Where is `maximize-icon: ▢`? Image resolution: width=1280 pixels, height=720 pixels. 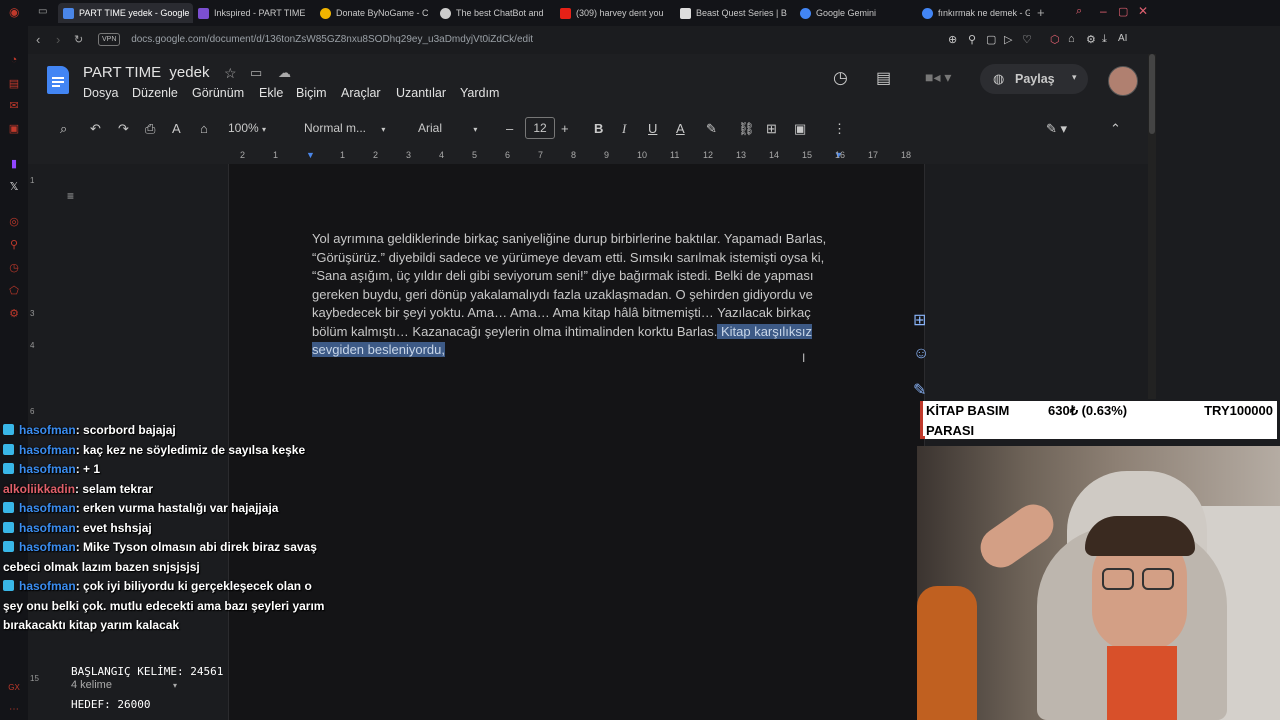 maximize-icon: ▢ is located at coordinates (1123, 11).